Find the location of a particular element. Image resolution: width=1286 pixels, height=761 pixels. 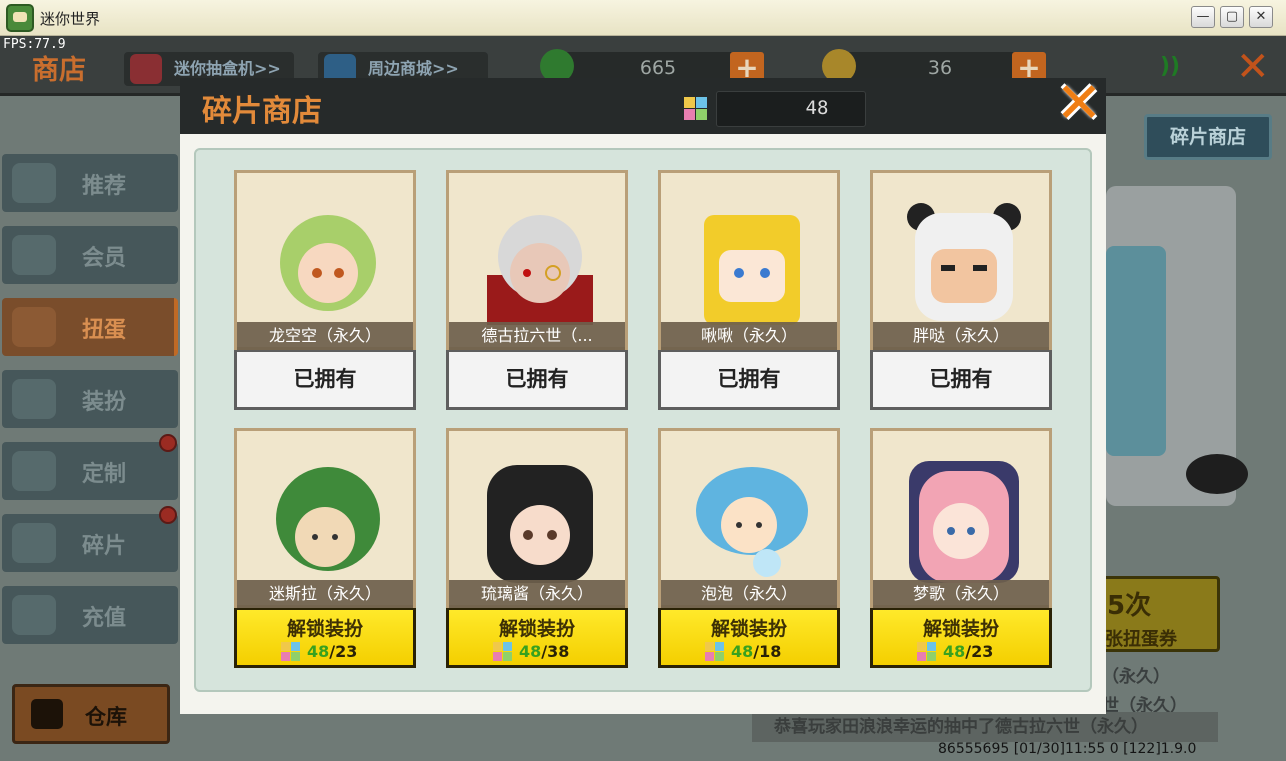

modal-header: 碎片商店 48 ✕ is located at coordinates (643, 105).